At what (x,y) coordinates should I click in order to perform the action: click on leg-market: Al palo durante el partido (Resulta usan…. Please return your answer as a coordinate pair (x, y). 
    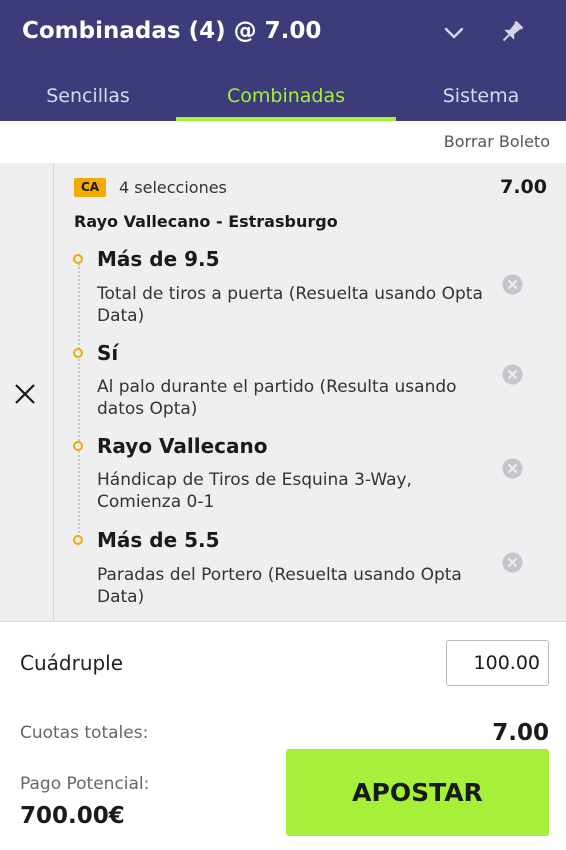
    Looking at the image, I should click on (277, 398).